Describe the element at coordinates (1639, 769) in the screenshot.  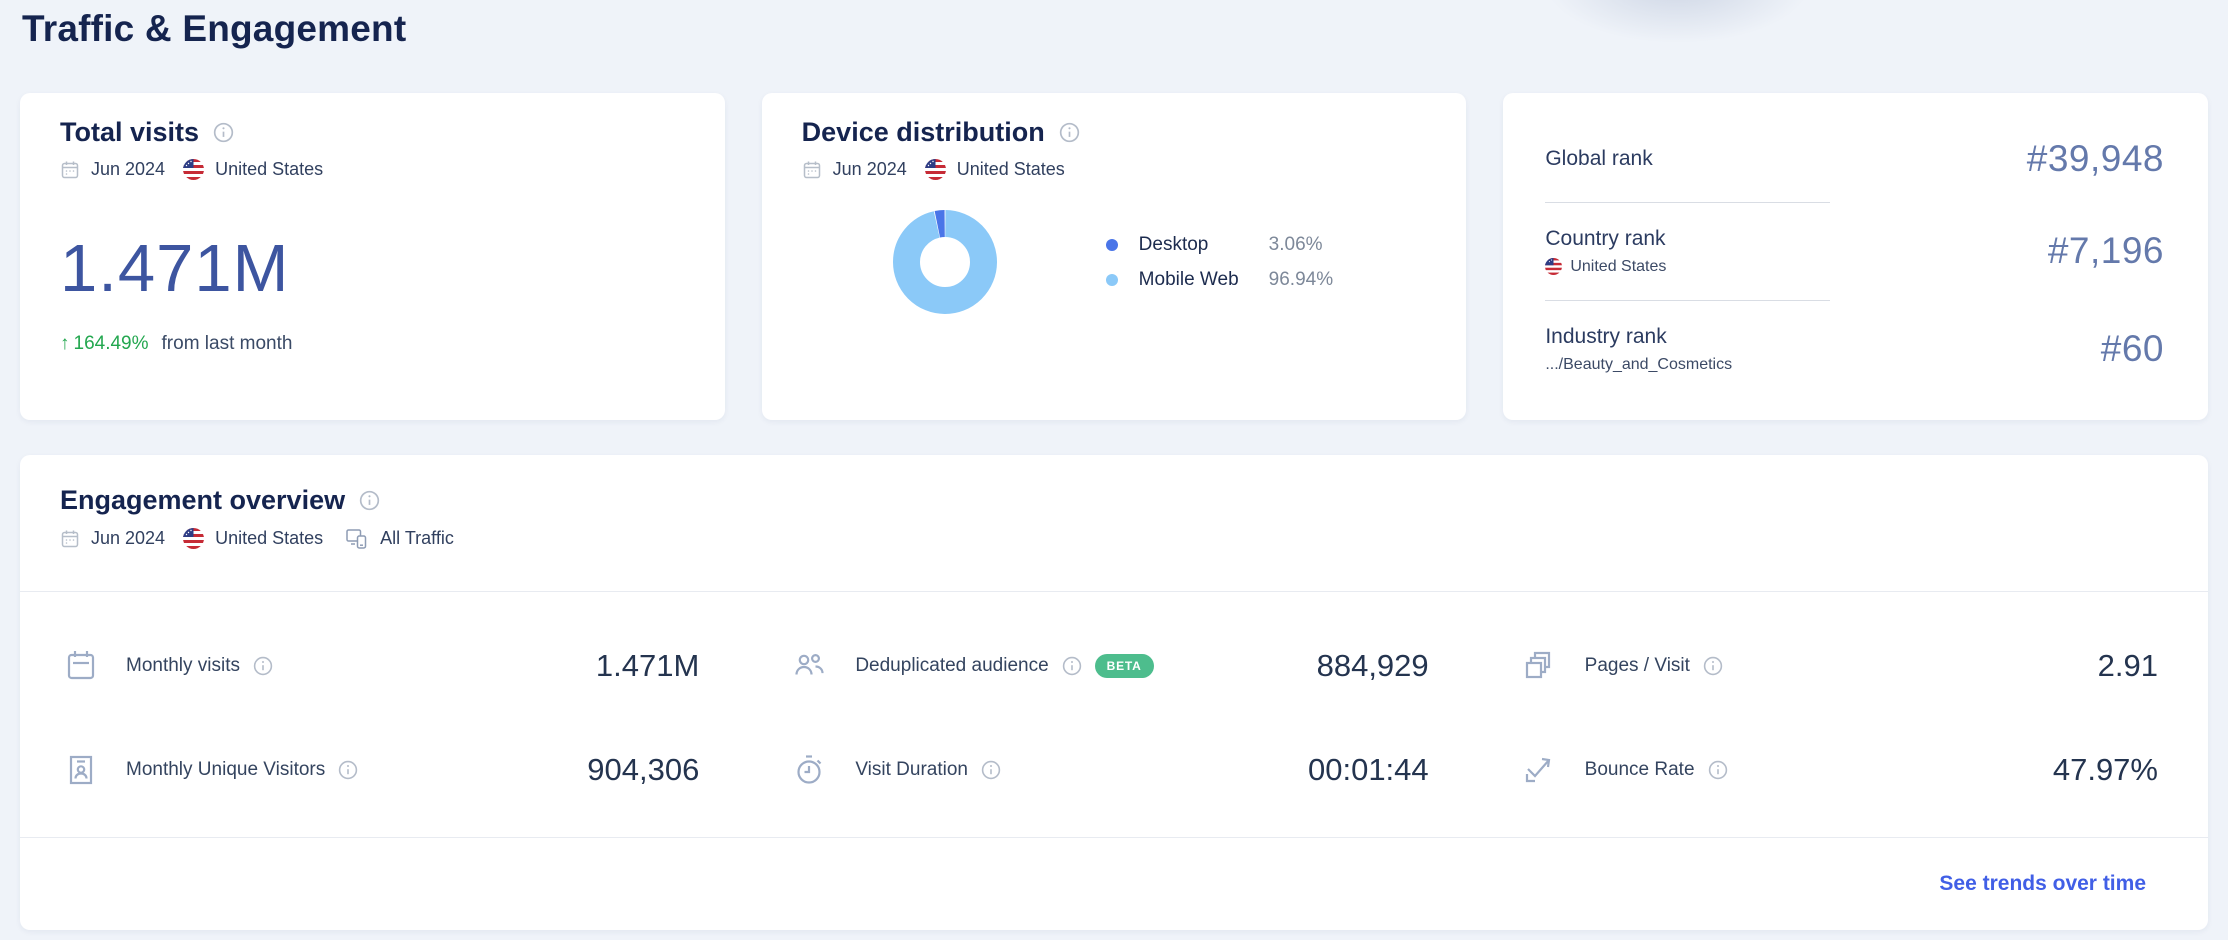
I see `metric-label: Bounce Rate` at that location.